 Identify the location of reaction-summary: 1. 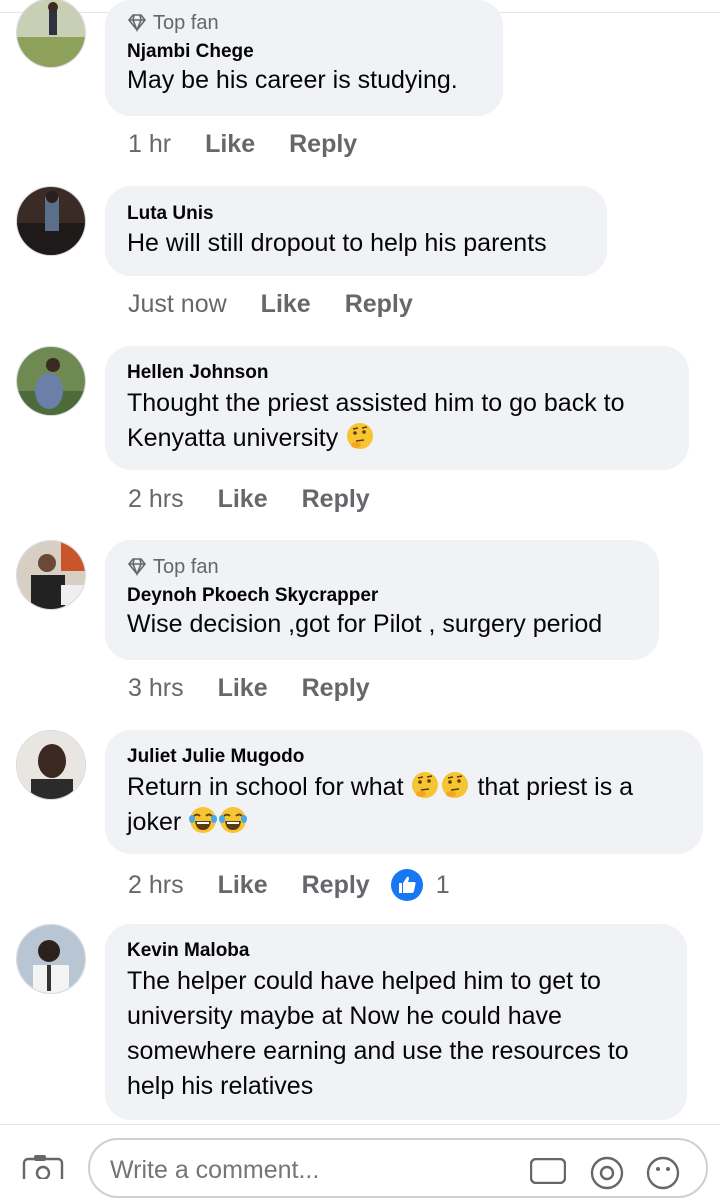
(420, 885).